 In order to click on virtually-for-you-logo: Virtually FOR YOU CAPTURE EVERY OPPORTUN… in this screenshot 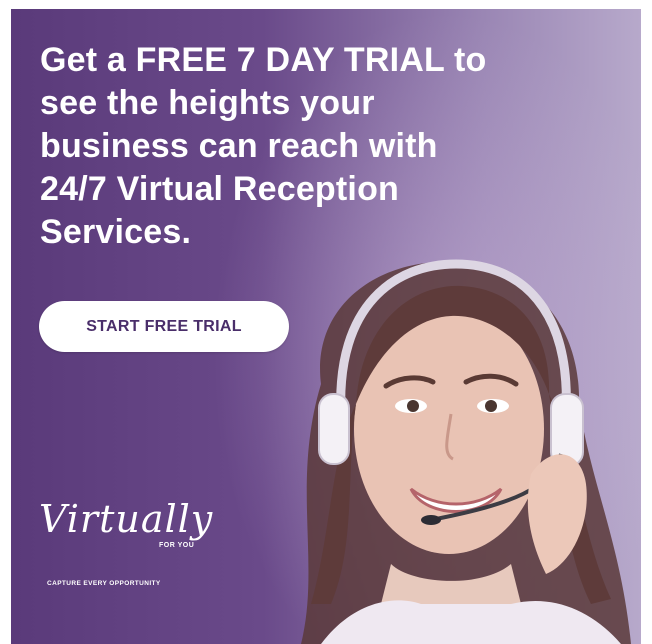, I will do `click(139, 547)`.